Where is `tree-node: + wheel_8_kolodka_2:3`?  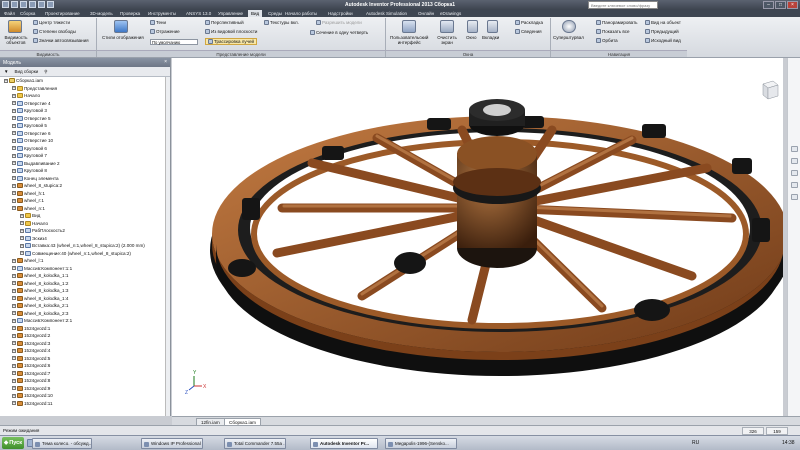 tree-node: + wheel_8_kolodka_2:3 is located at coordinates (40, 314).